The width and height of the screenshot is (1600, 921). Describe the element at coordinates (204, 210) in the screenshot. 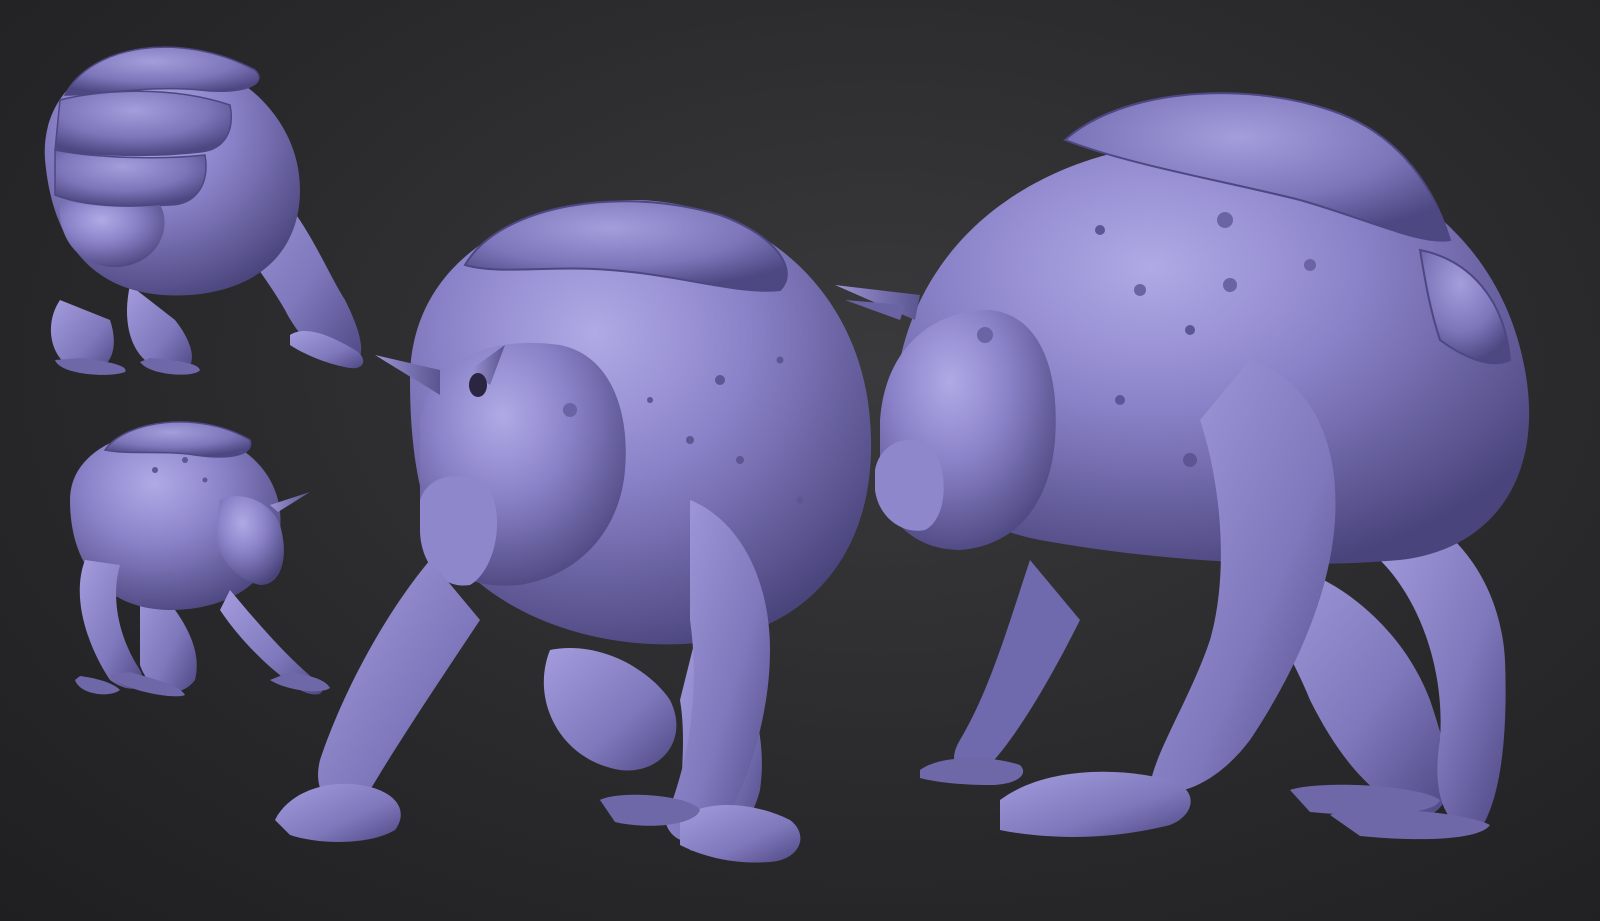

I see `back-view` at that location.